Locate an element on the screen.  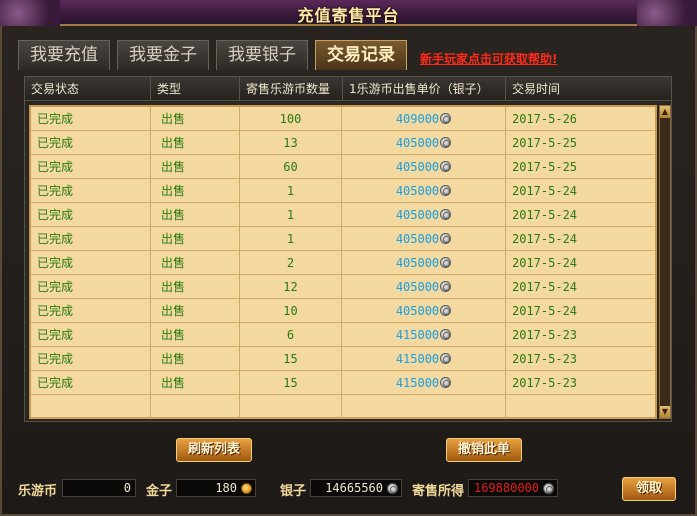
table-row: 已完成 出售 13 405000 2017-5-25 is located at coordinates (343, 143).